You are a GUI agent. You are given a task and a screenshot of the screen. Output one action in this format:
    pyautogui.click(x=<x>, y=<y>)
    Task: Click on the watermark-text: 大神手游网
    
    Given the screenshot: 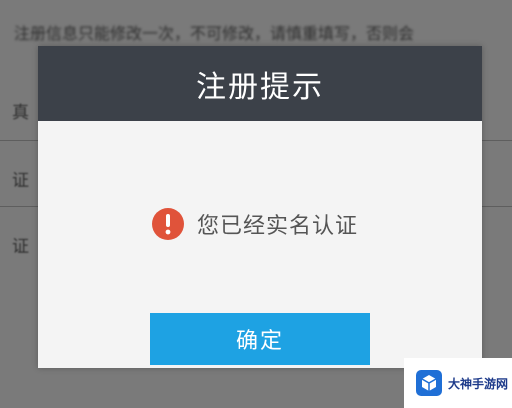 What is the action you would take?
    pyautogui.click(x=478, y=383)
    